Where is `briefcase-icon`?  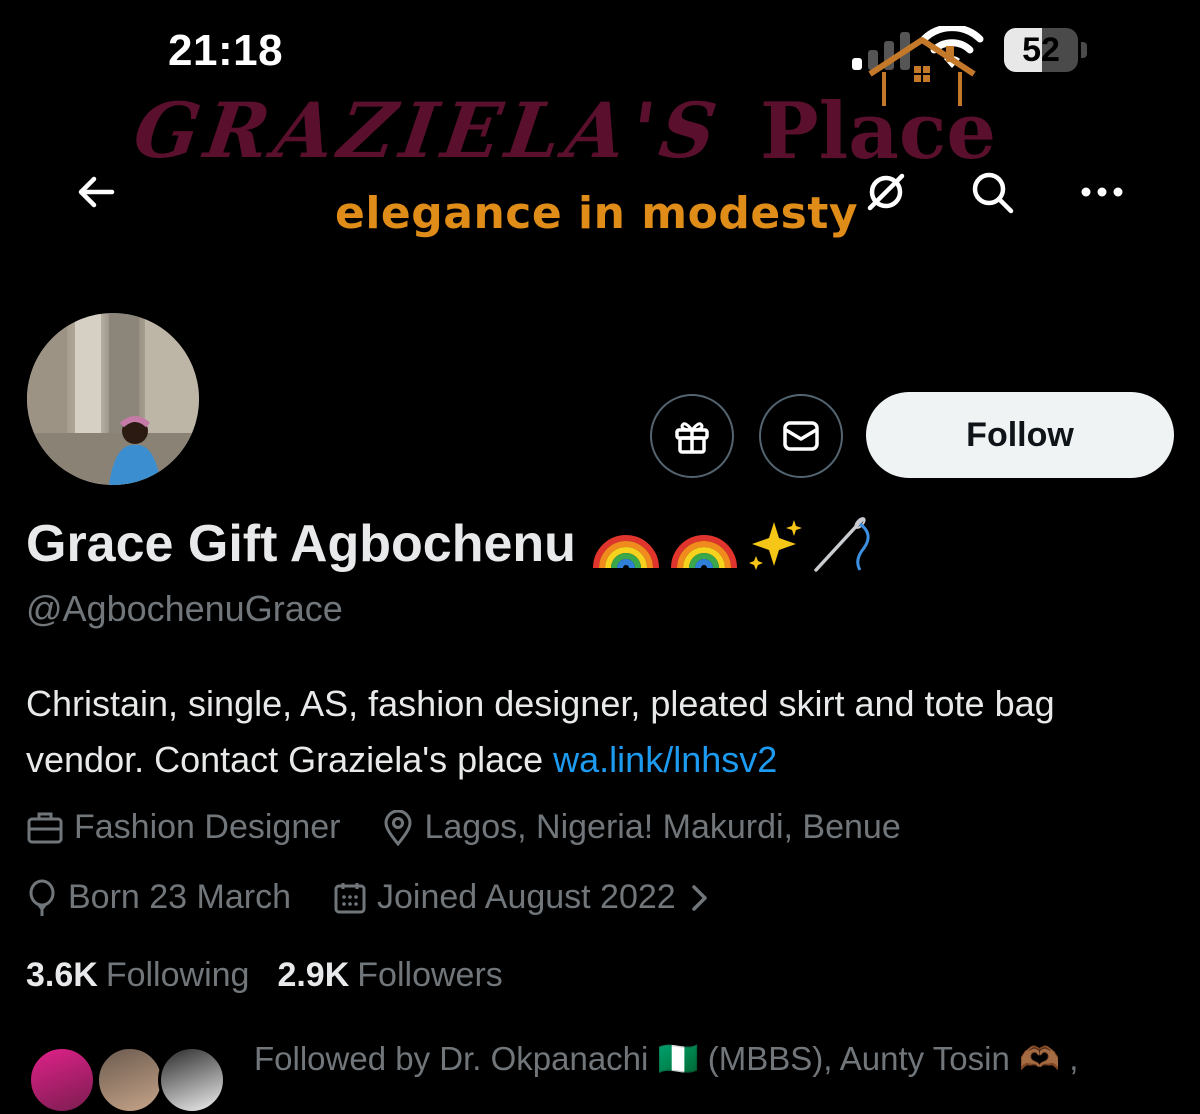 briefcase-icon is located at coordinates (45, 827).